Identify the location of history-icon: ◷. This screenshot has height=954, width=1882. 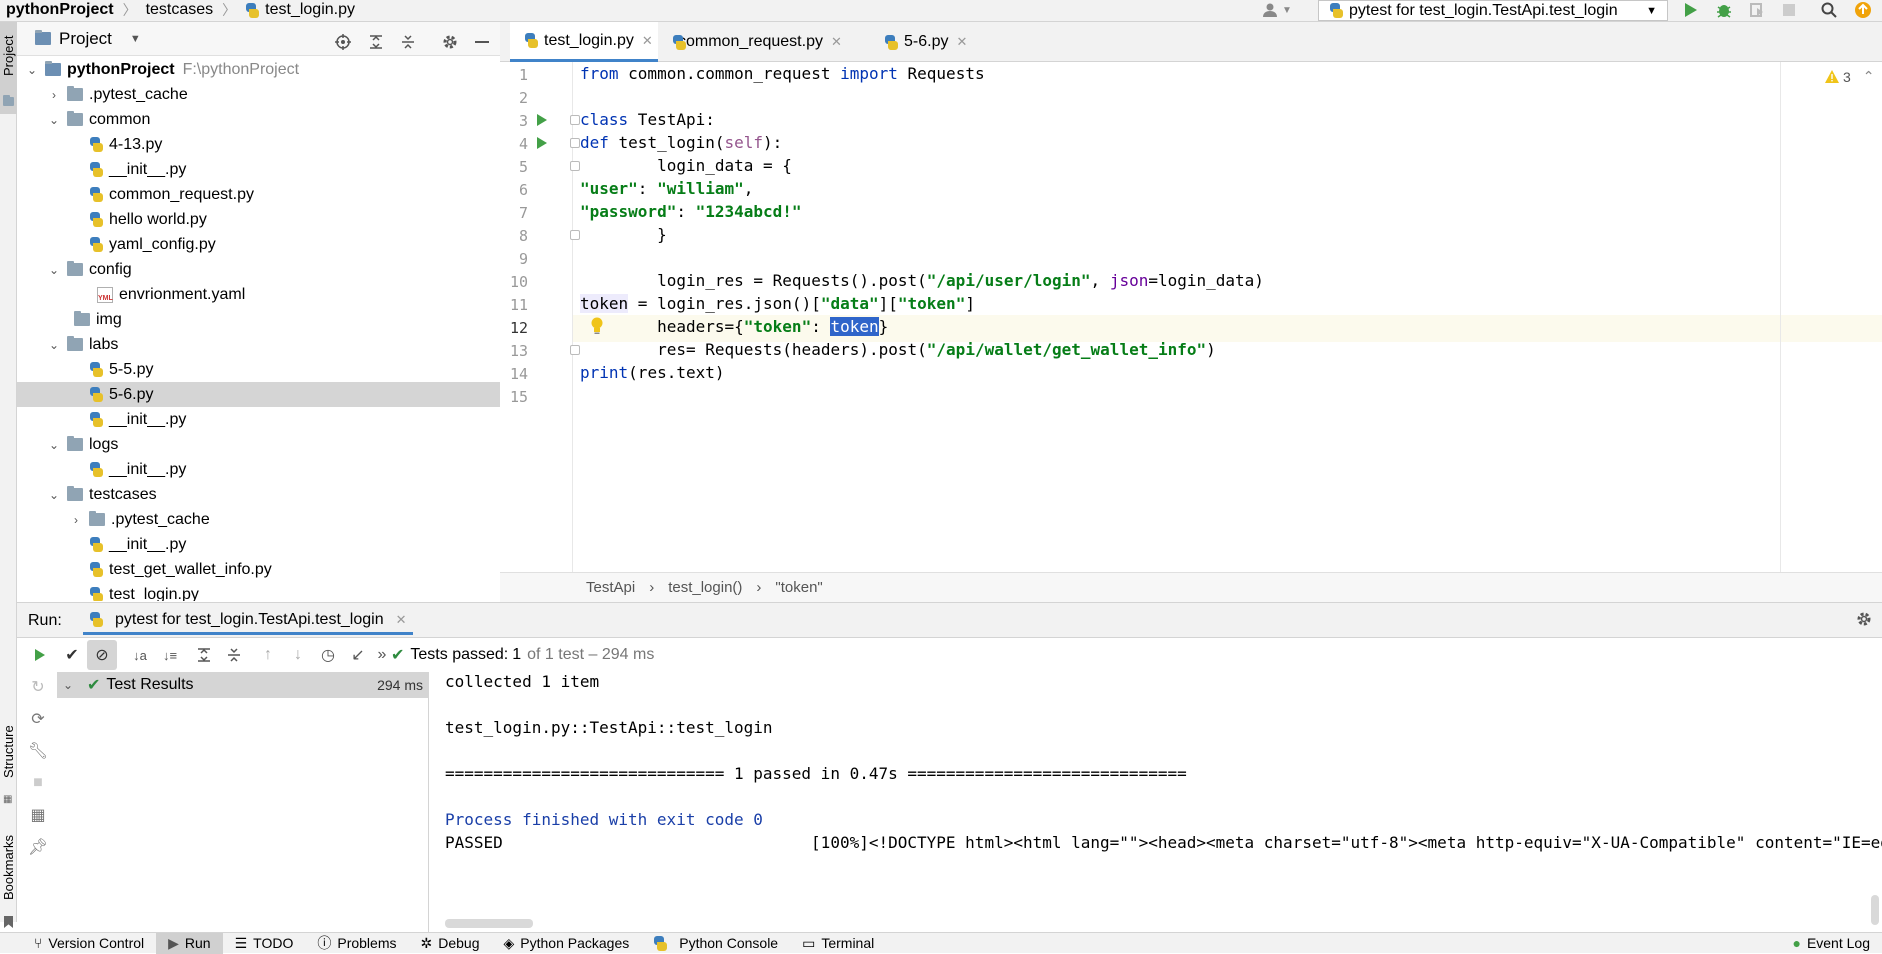
(328, 655).